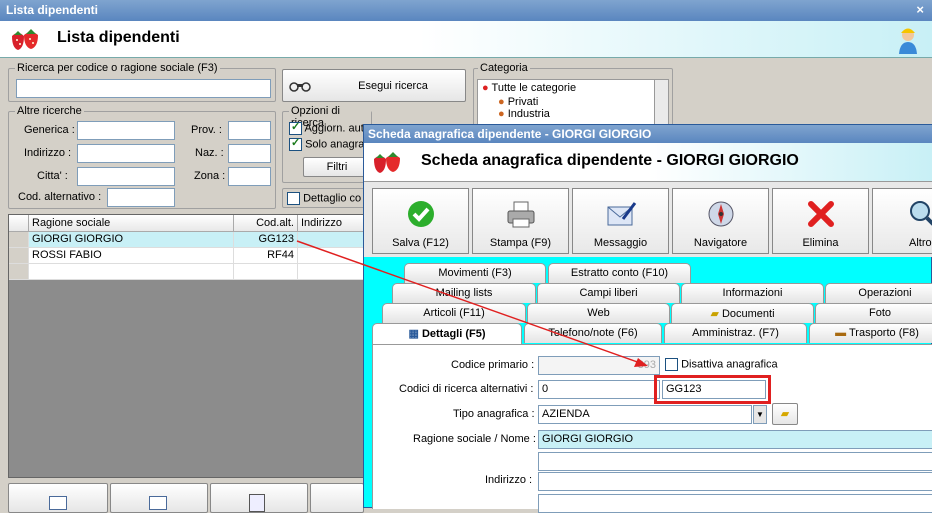 Image resolution: width=932 pixels, height=513 pixels. I want to click on save-button: Salva (F12), so click(420, 221).